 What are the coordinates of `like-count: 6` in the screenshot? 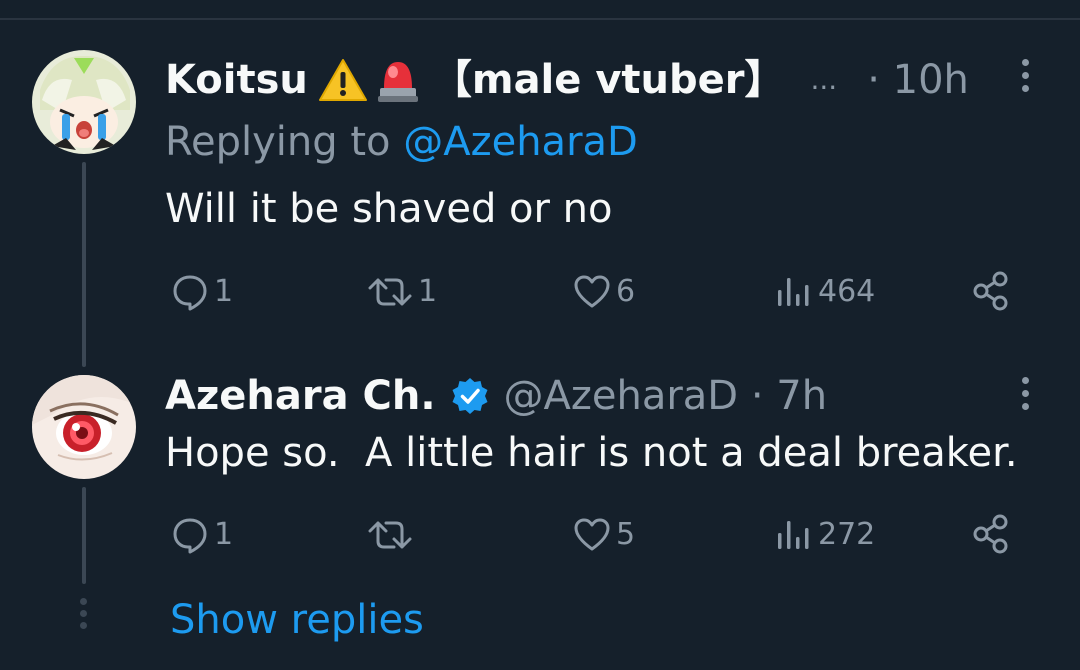 It's located at (626, 291).